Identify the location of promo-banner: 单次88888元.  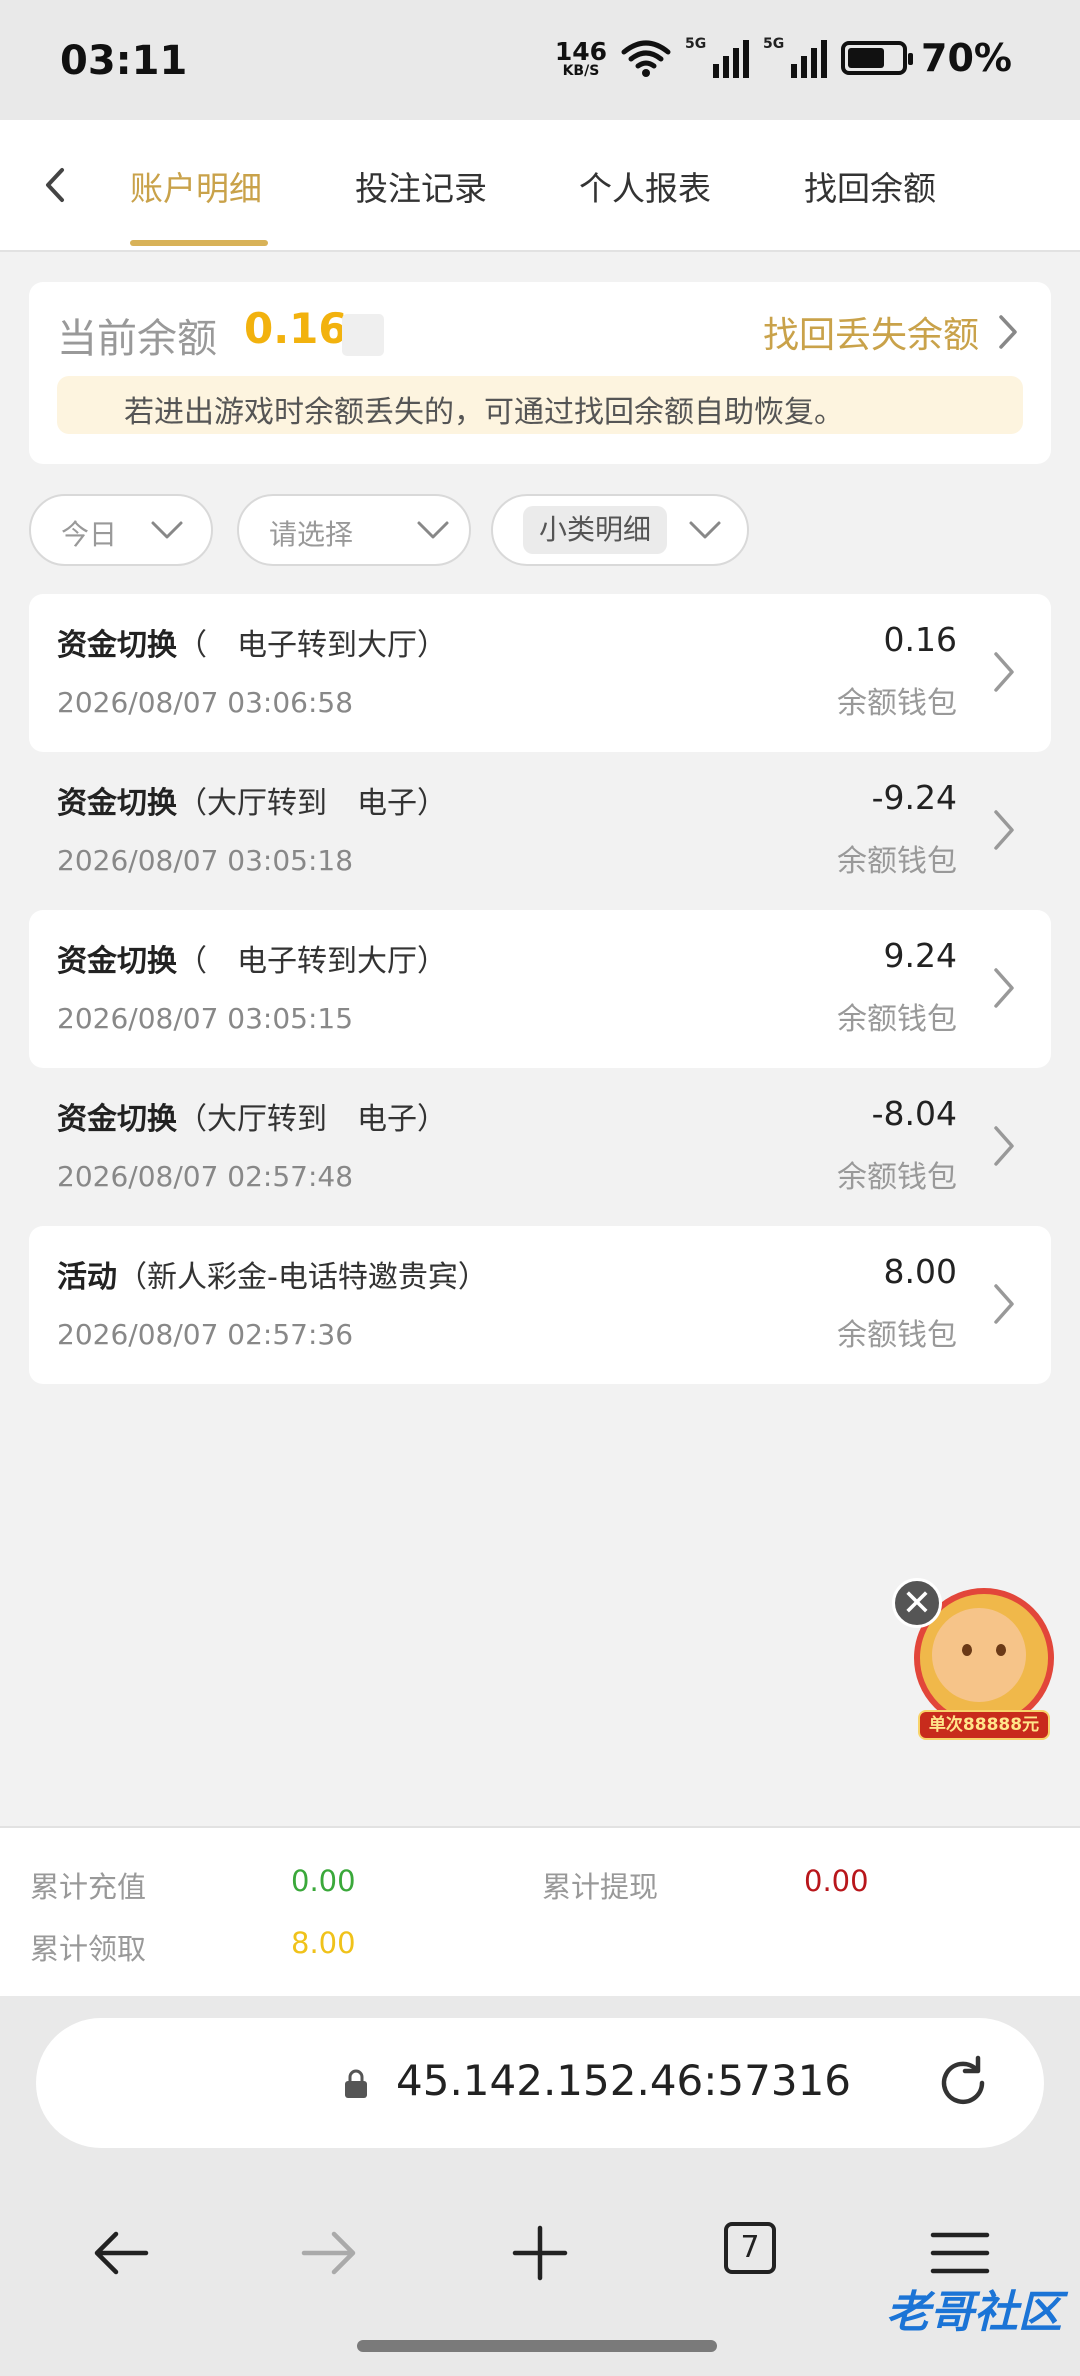
(984, 1725).